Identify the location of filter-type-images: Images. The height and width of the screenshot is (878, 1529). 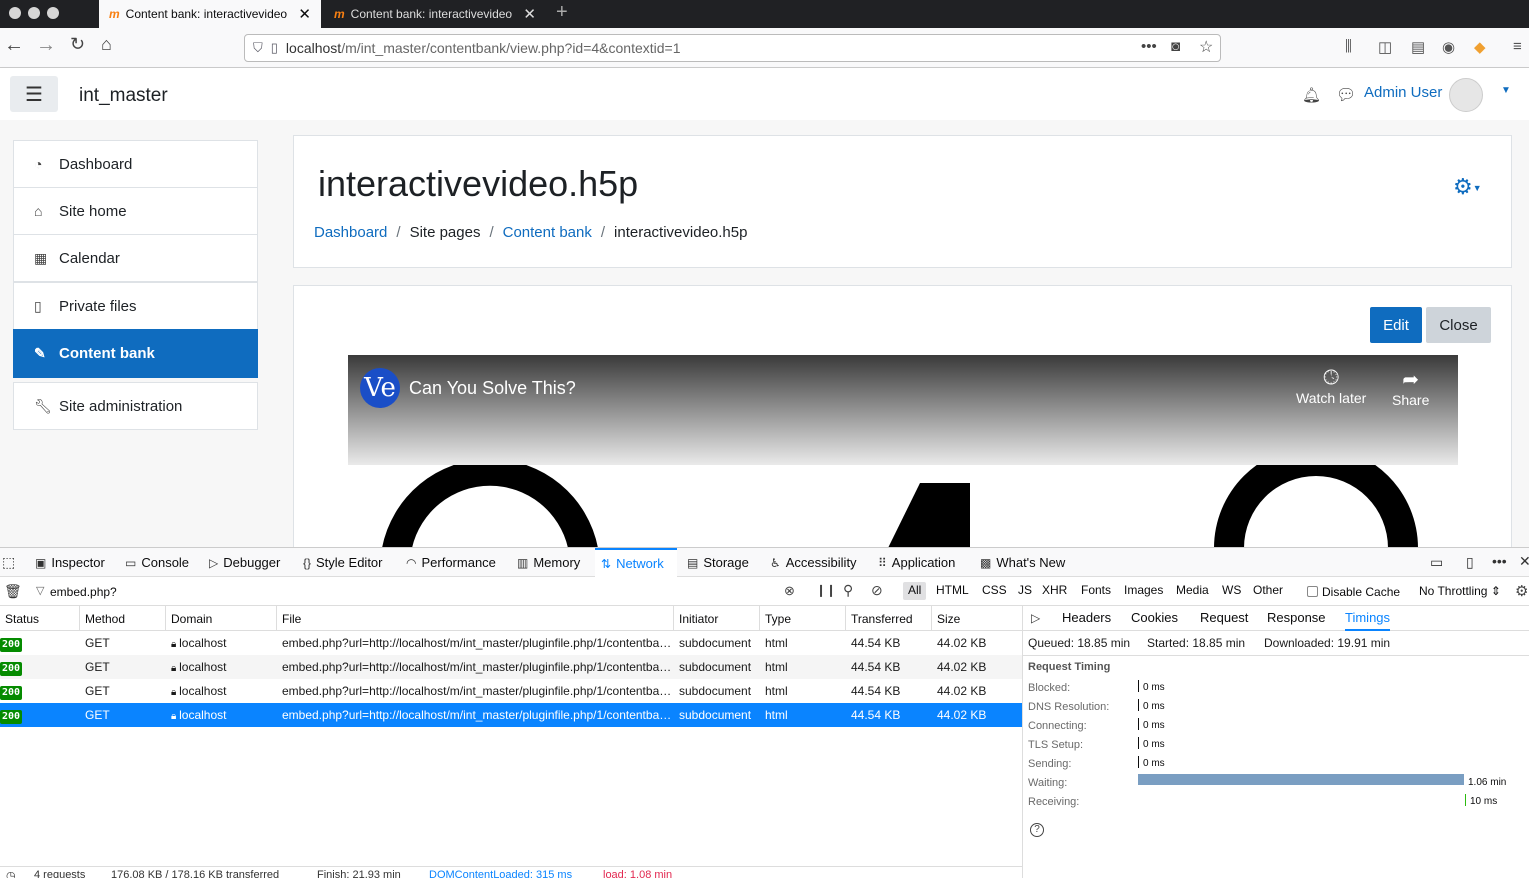
(1143, 591).